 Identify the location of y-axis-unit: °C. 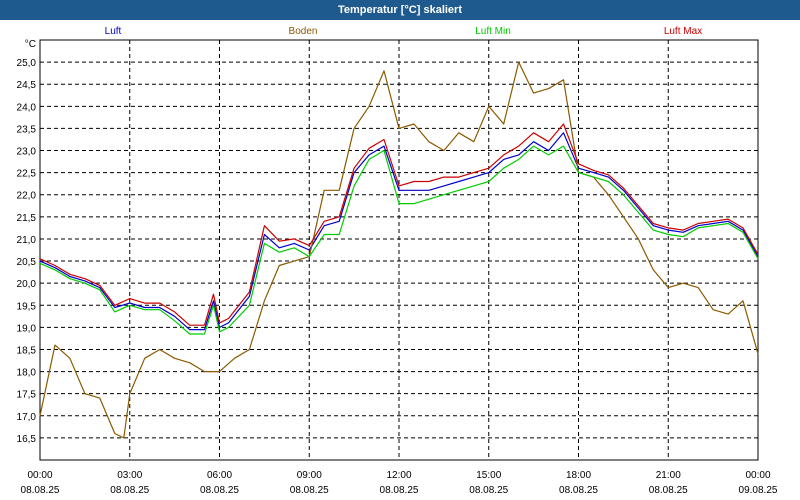
(30, 44).